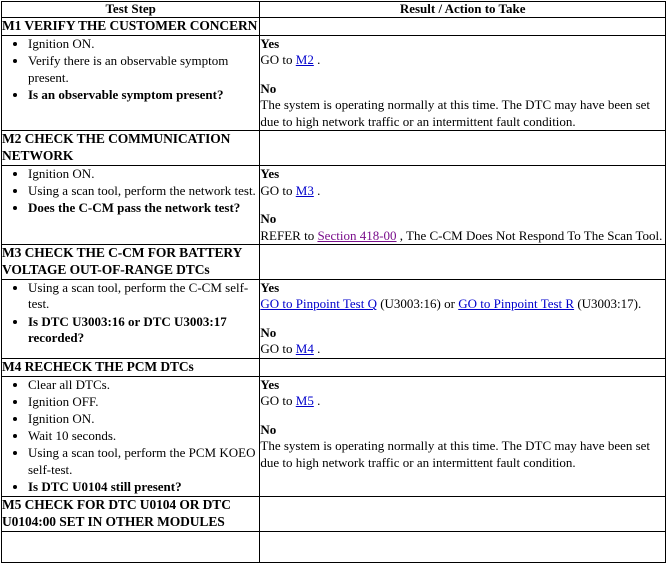 Image resolution: width=667 pixels, height=572 pixels. I want to click on step-result-m5-clipped, so click(462, 546).